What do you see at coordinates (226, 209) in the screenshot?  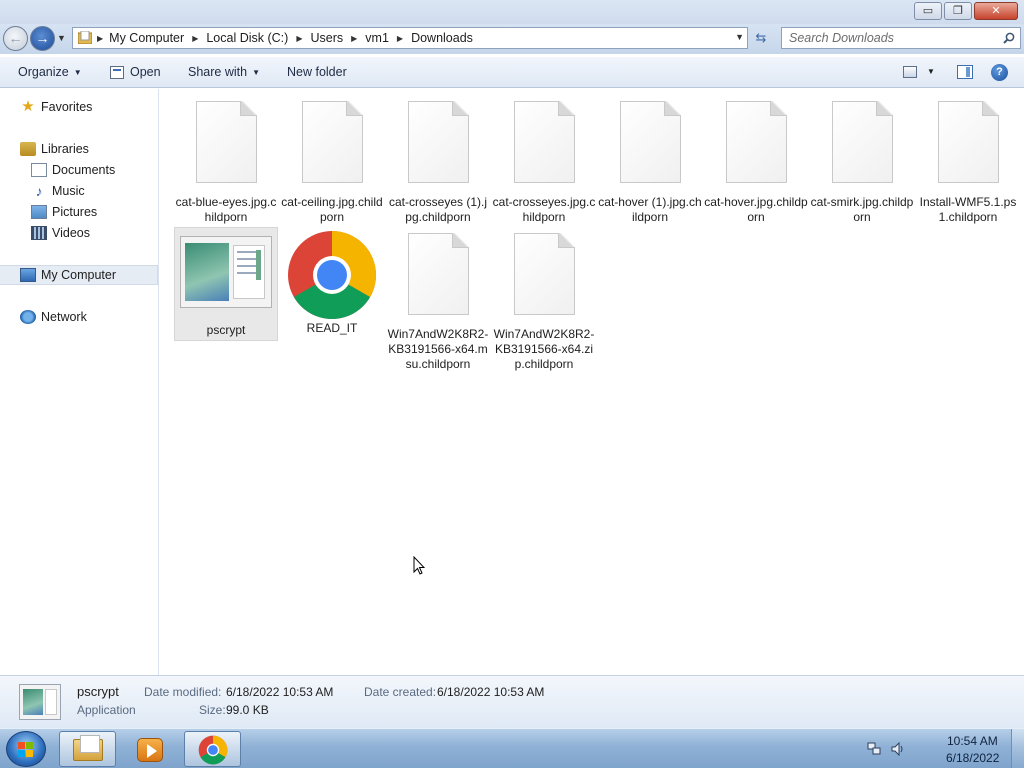 I see `file-label: cat-blue-eyes.jpg.childporn` at bounding box center [226, 209].